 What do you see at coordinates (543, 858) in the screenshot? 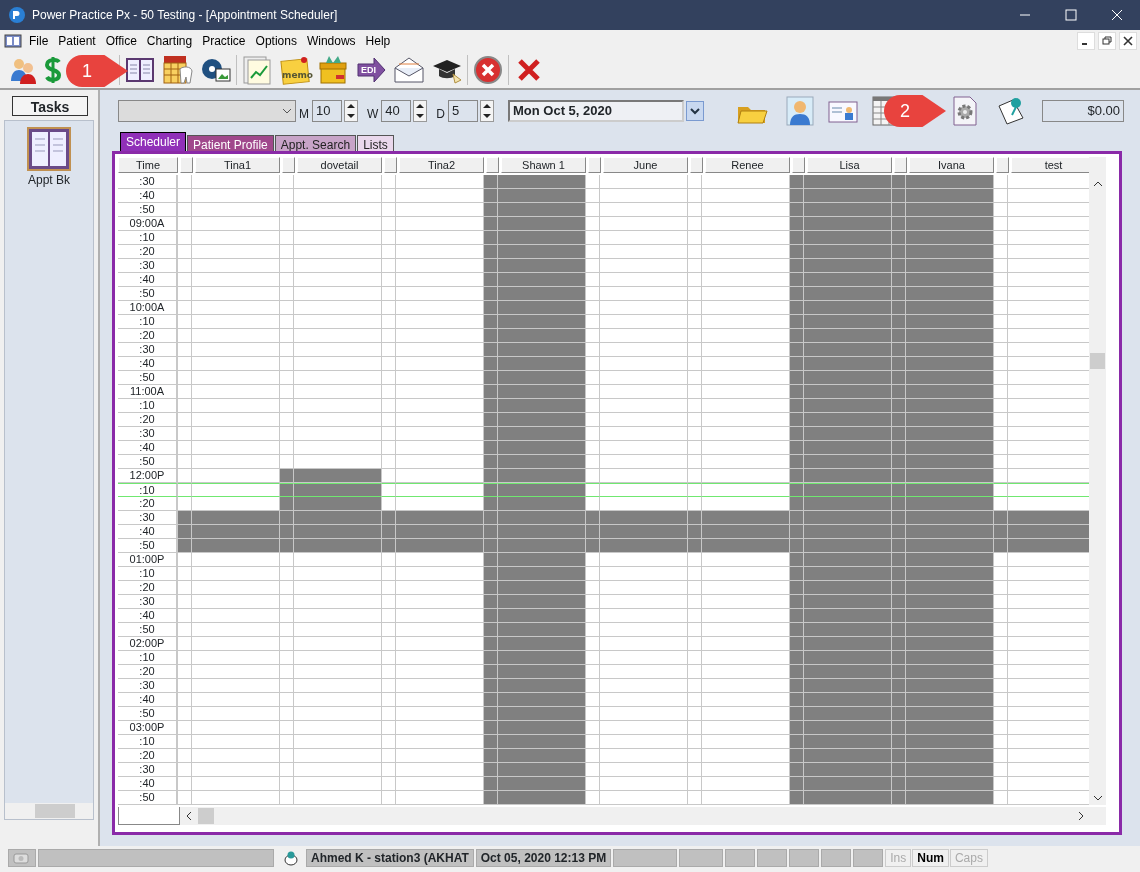
I see `datetime-status: Oct 05, 2020 12:13 PM` at bounding box center [543, 858].